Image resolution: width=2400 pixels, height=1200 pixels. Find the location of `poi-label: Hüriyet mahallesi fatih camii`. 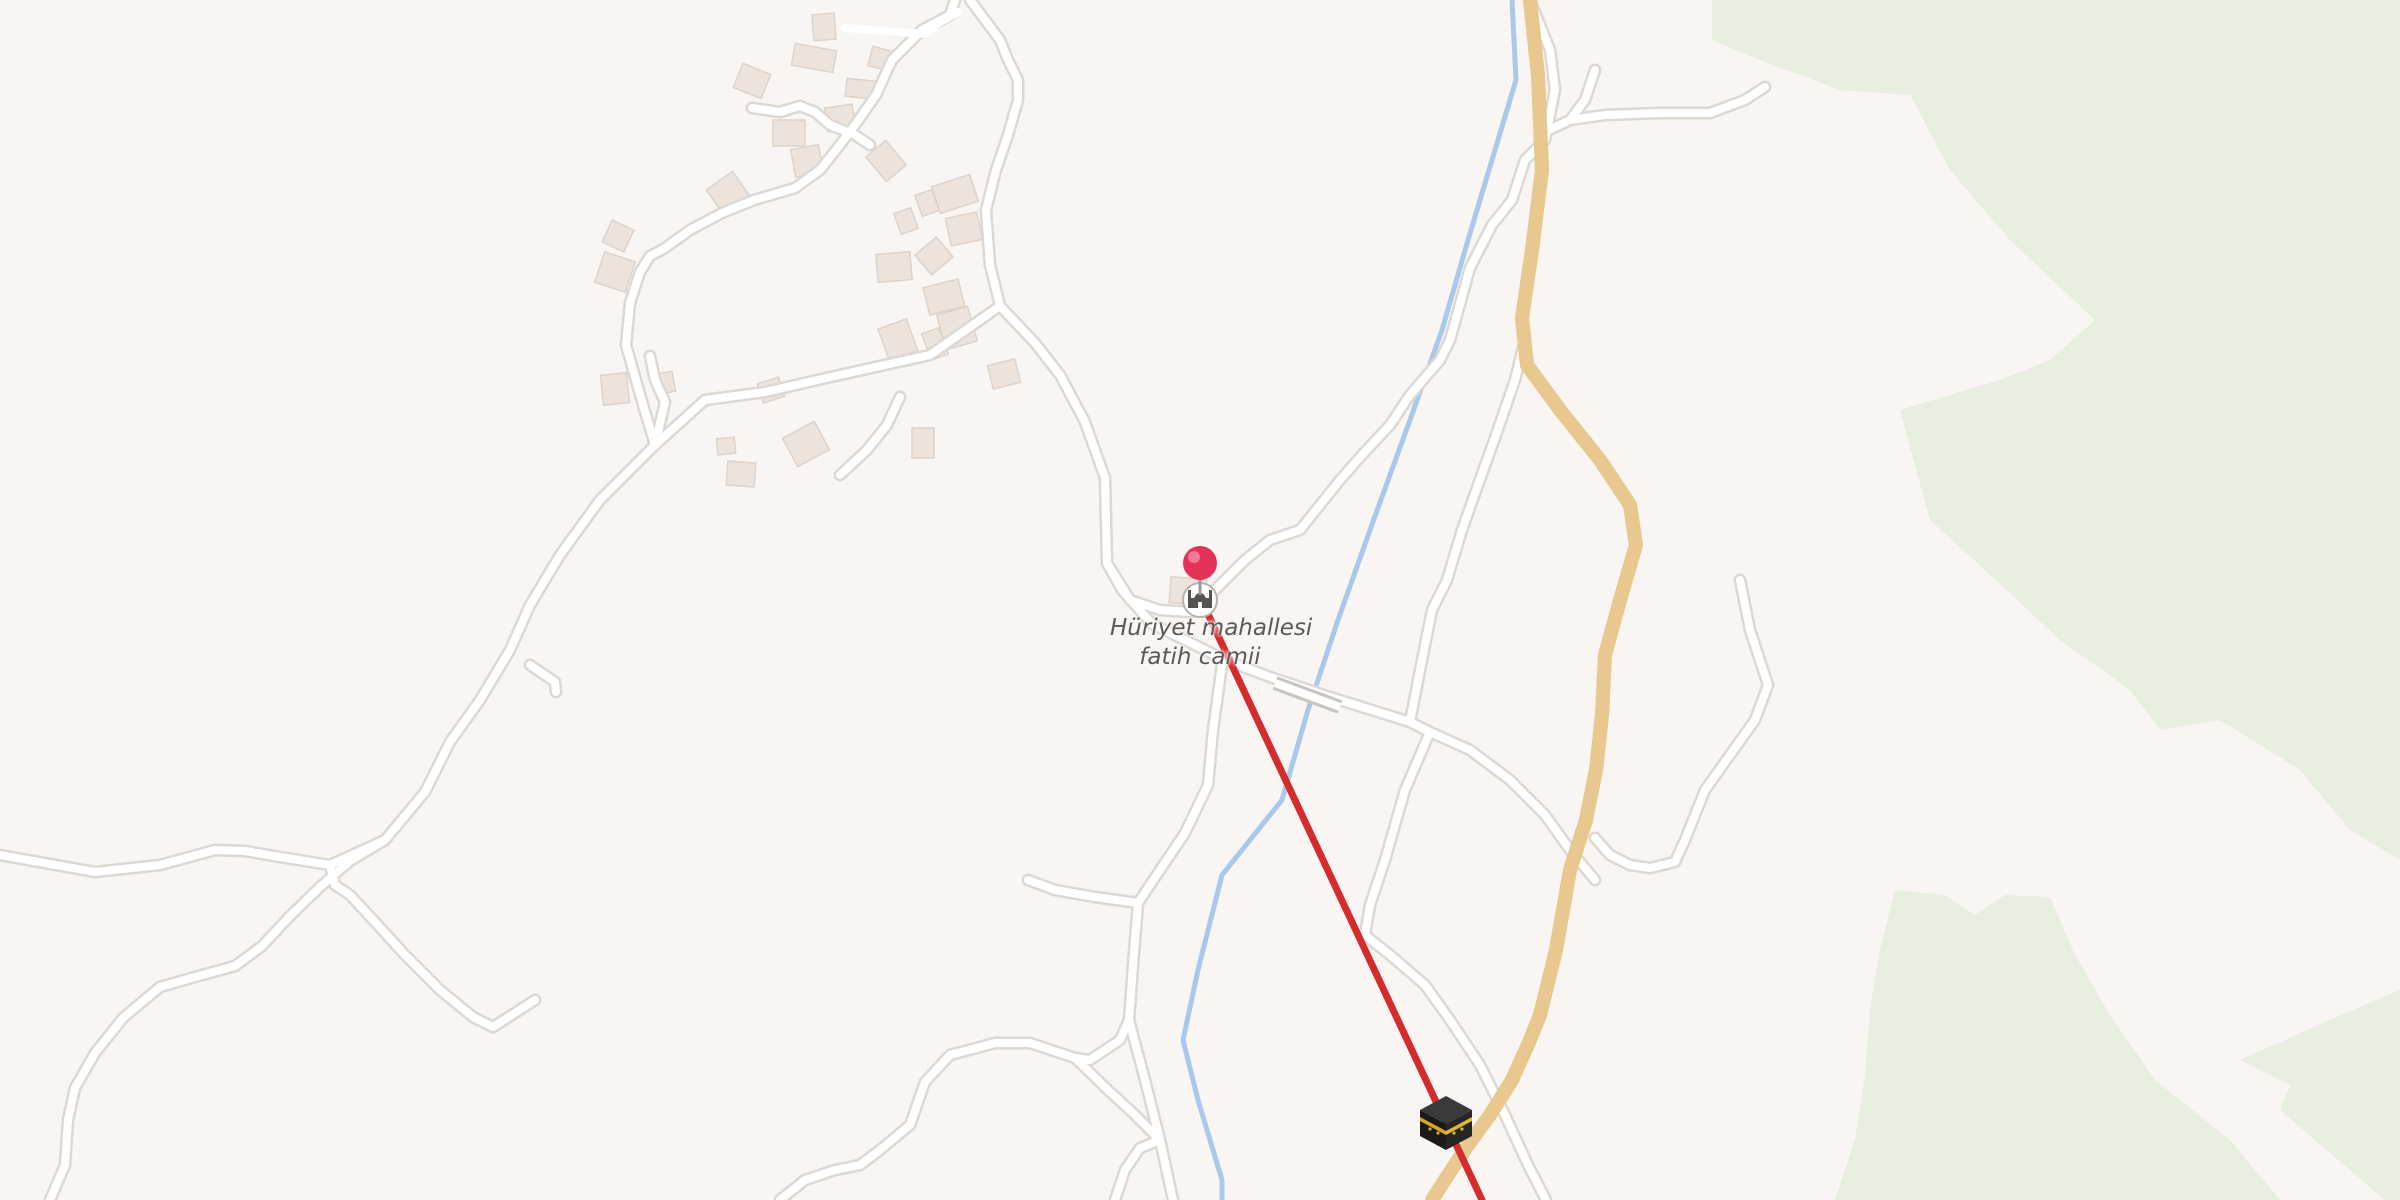

poi-label: Hüriyet mahallesi fatih camii is located at coordinates (1211, 643).